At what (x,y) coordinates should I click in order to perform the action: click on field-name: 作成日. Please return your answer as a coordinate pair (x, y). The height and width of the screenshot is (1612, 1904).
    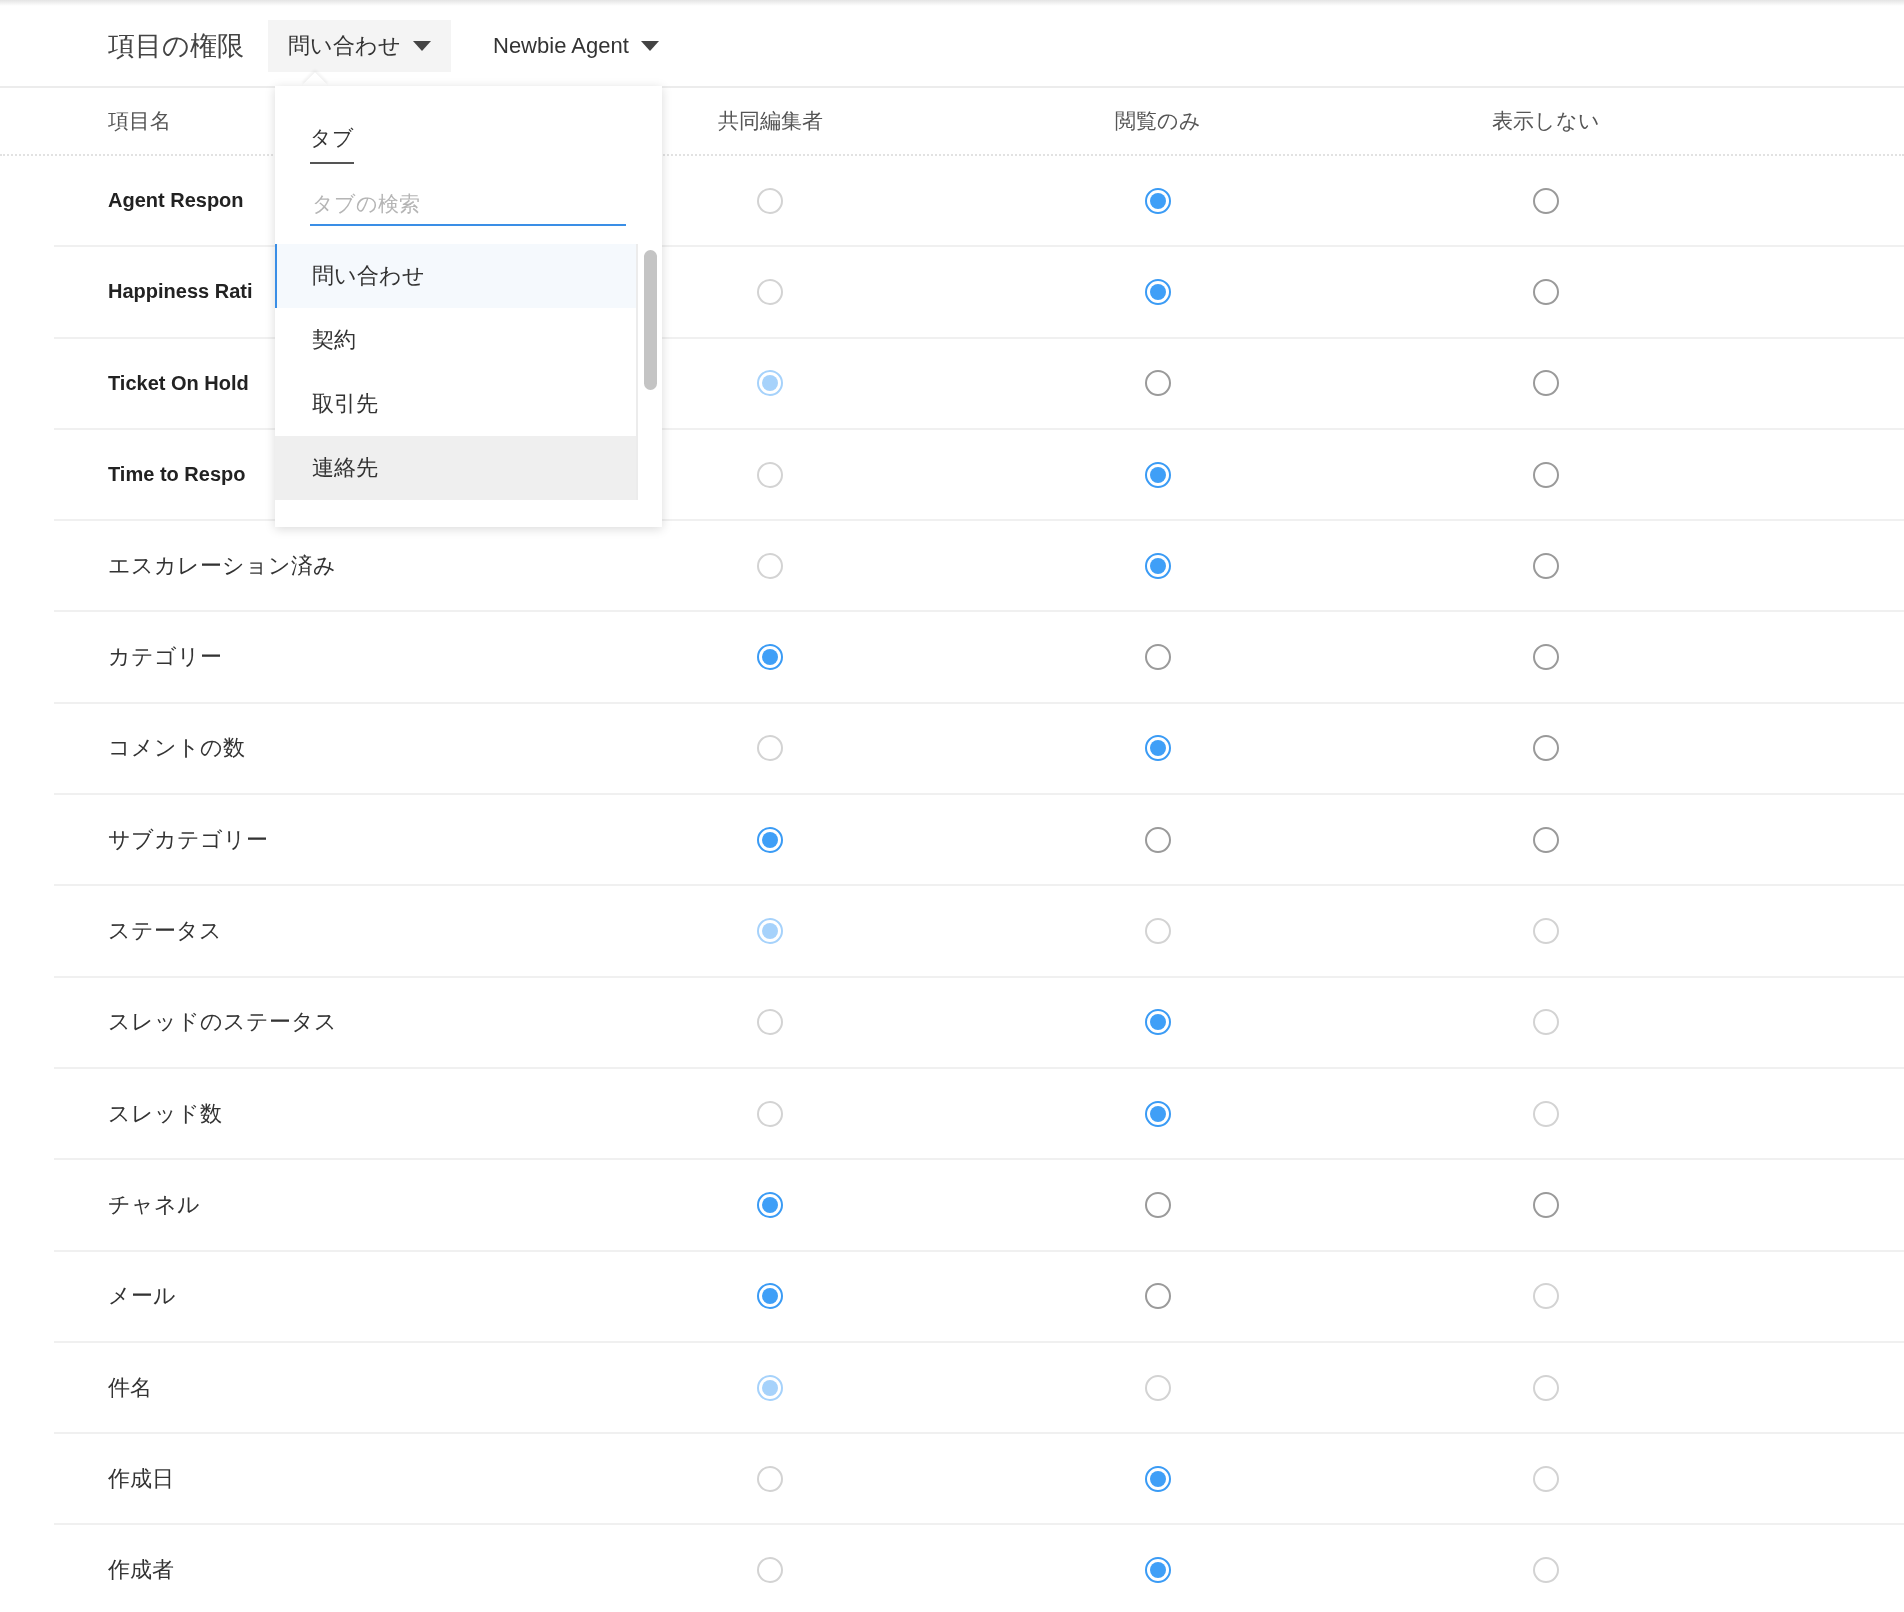
    Looking at the image, I should click on (141, 1478).